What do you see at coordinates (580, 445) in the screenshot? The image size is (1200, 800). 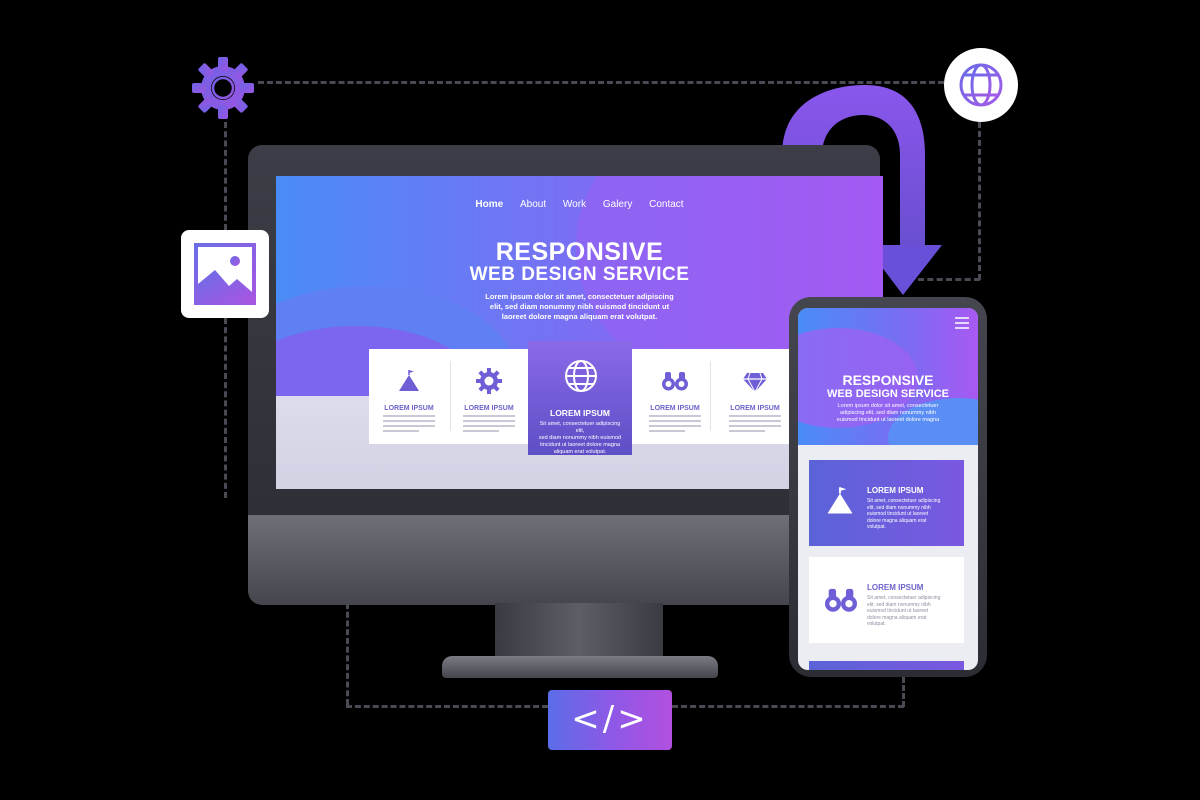 I see `featured-desc-line3: tincidunt ut laoreet dolore magna` at bounding box center [580, 445].